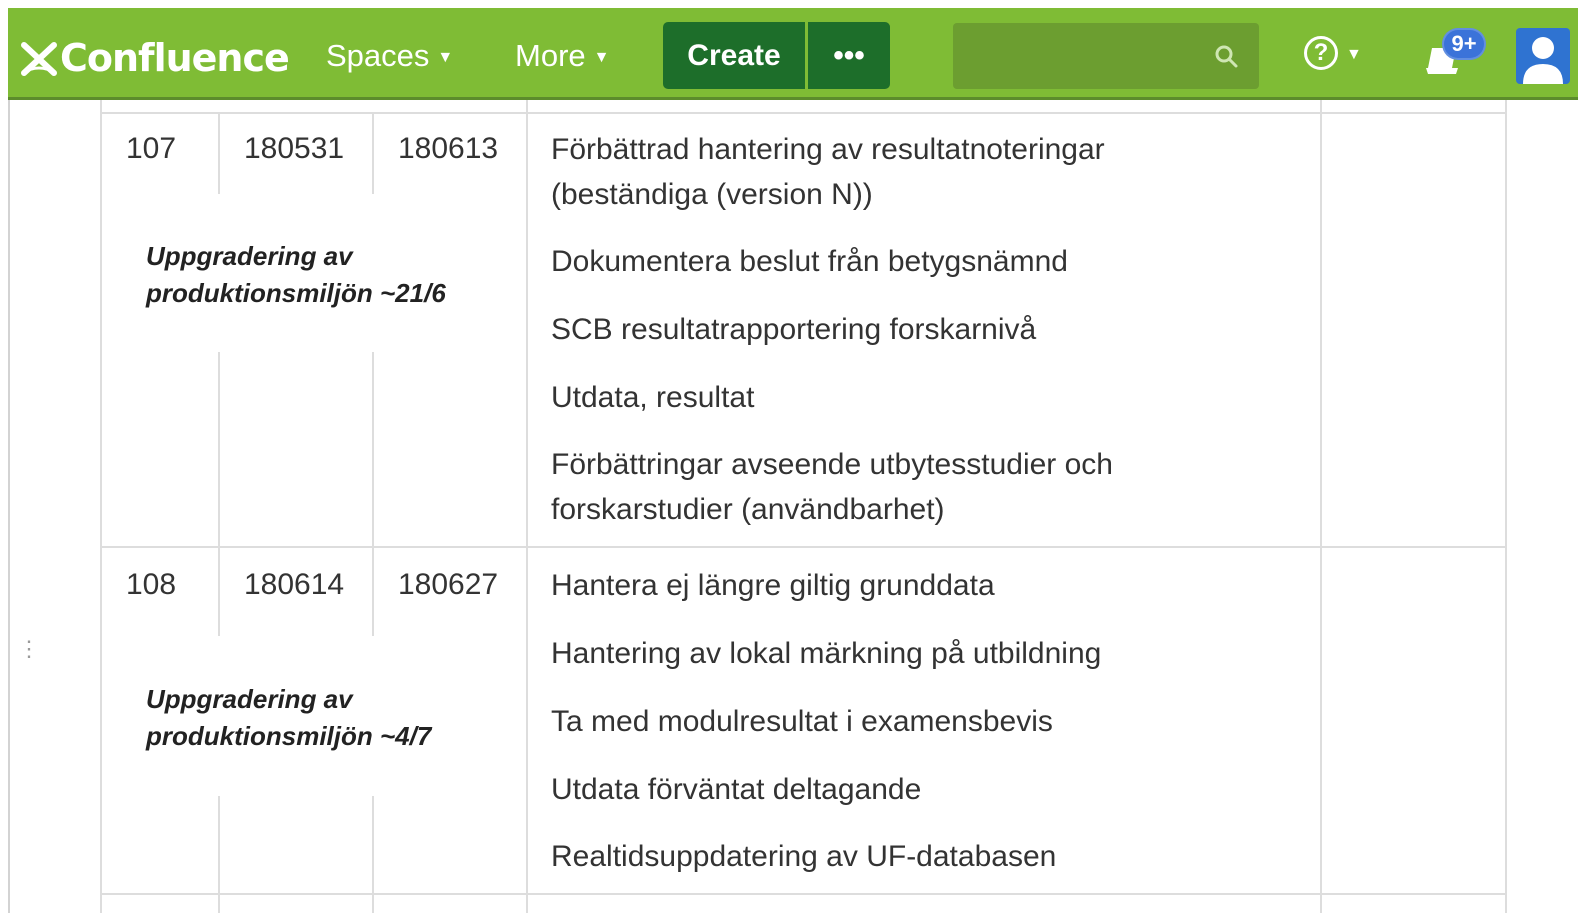 The image size is (1578, 913). What do you see at coordinates (296, 293) in the screenshot?
I see `upgrade-note-line: produktionsmiljön ~21/6` at bounding box center [296, 293].